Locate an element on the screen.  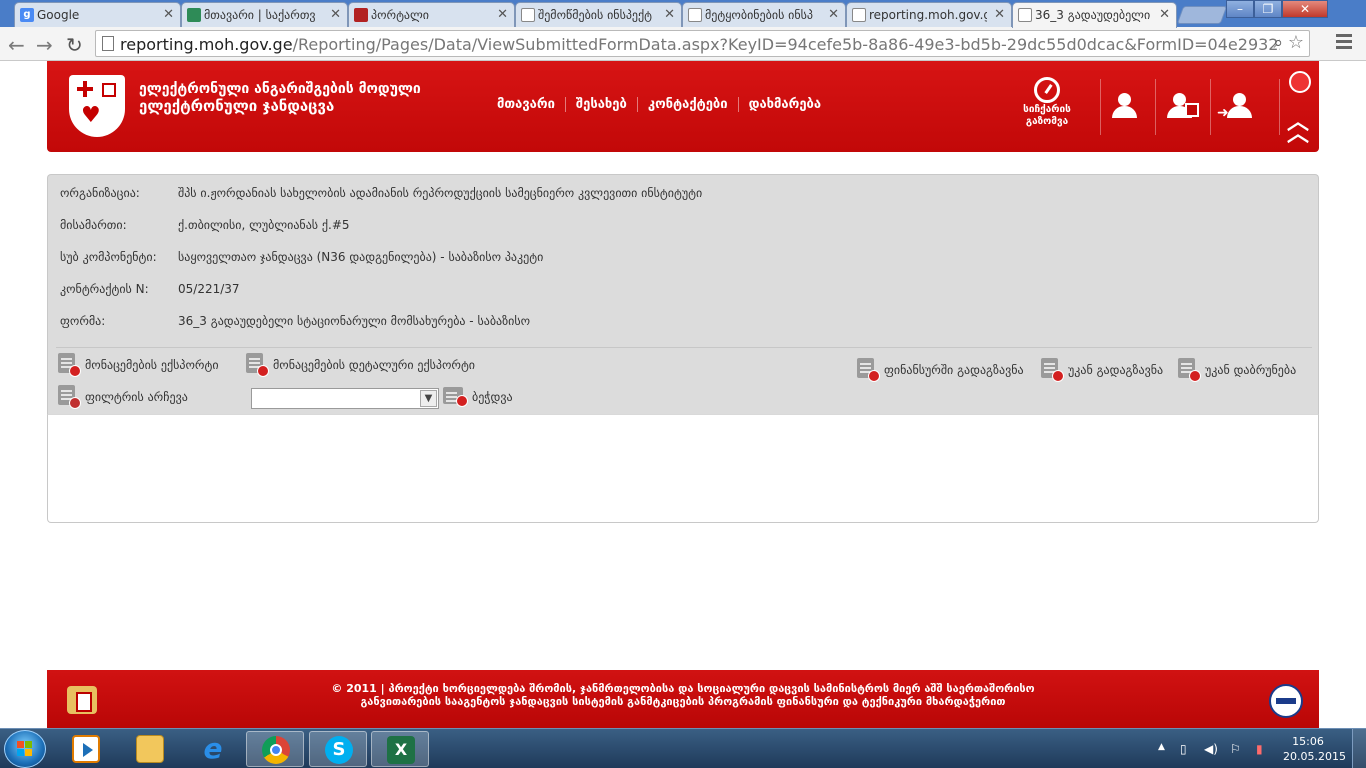
tab-title: მთავარი | საქართვ is located at coordinates (260, 15).